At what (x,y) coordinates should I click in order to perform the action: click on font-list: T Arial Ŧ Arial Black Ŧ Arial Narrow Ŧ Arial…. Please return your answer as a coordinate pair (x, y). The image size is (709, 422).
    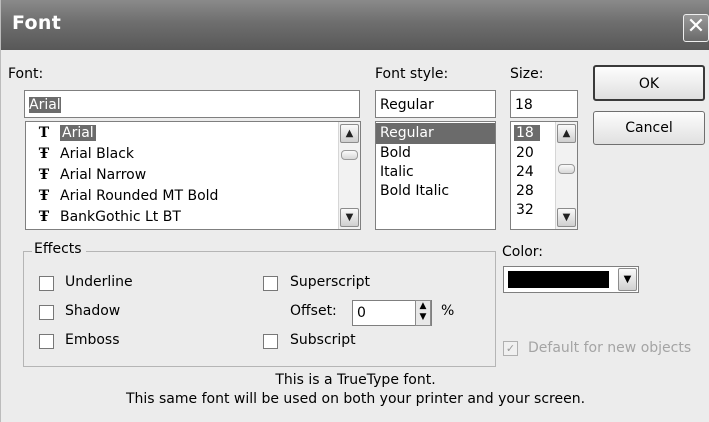
    Looking at the image, I should click on (193, 175).